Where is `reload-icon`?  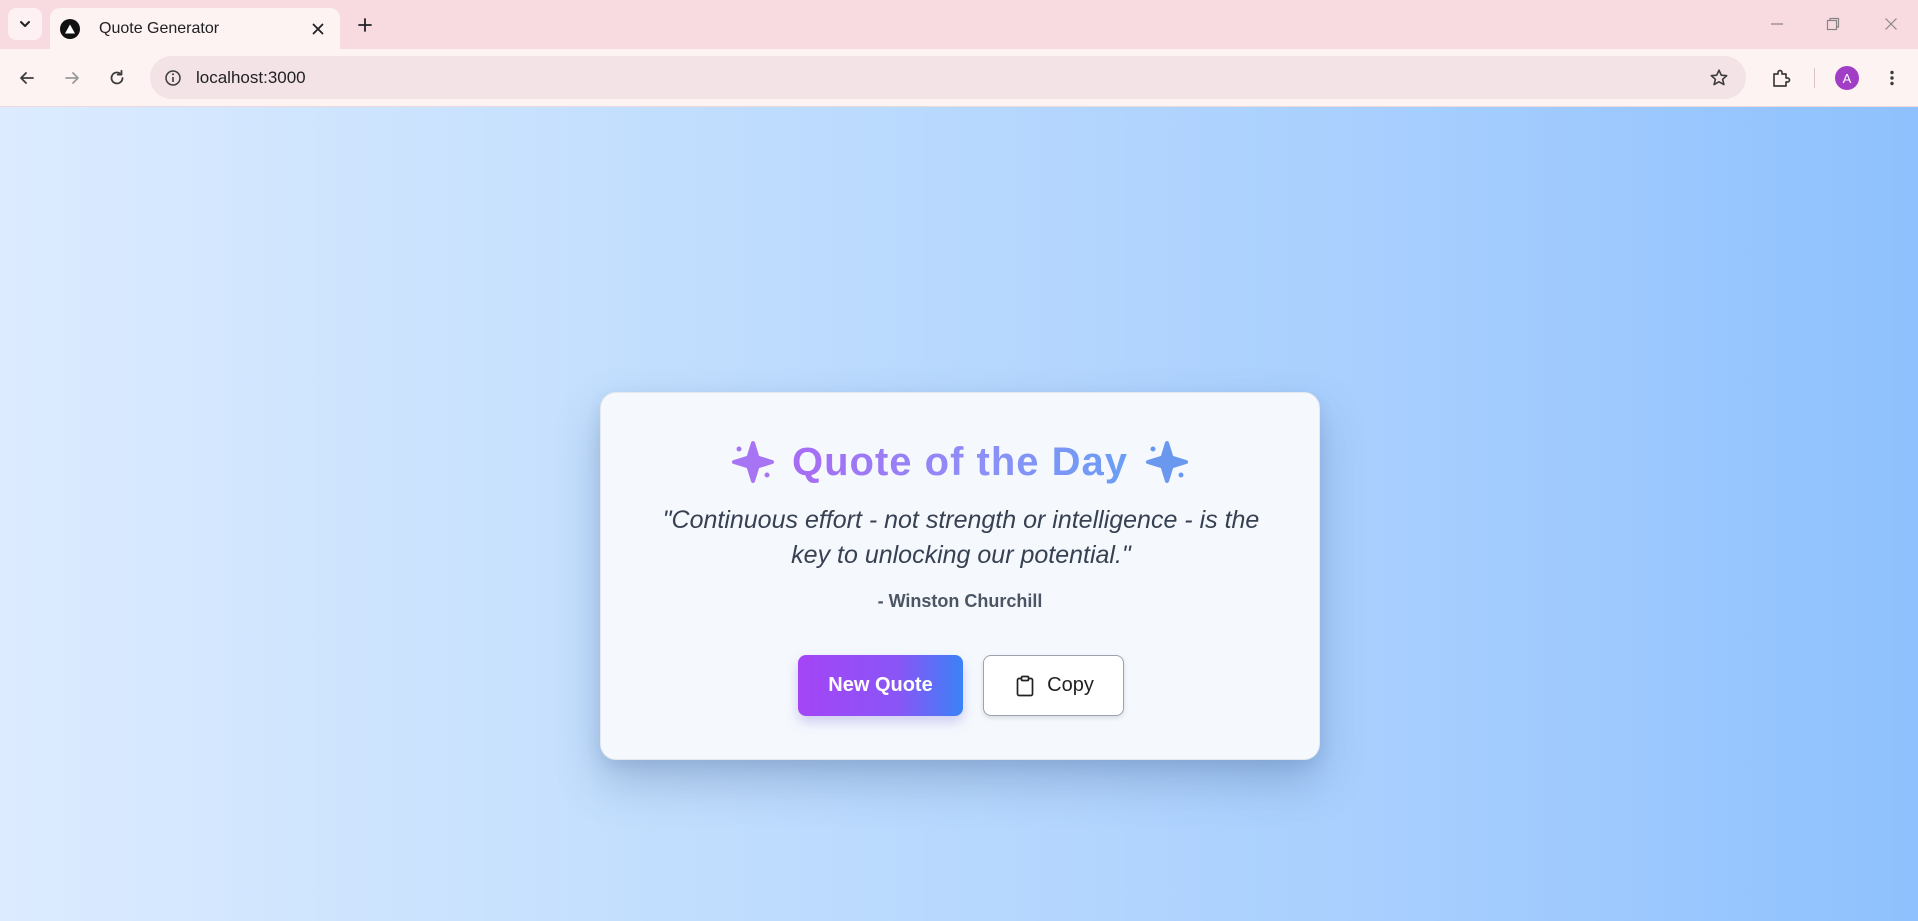
reload-icon is located at coordinates (117, 77).